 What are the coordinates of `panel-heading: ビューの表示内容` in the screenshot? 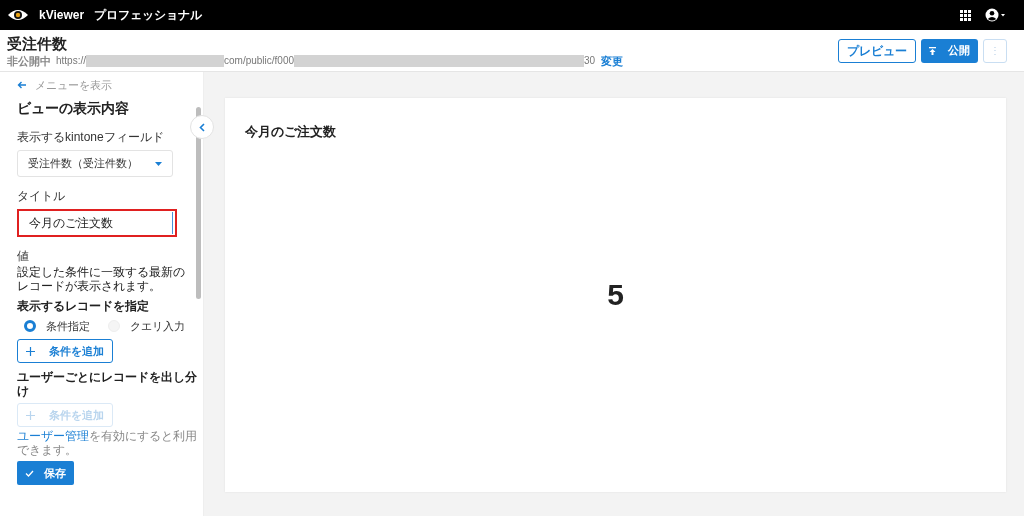 It's located at (73, 108).